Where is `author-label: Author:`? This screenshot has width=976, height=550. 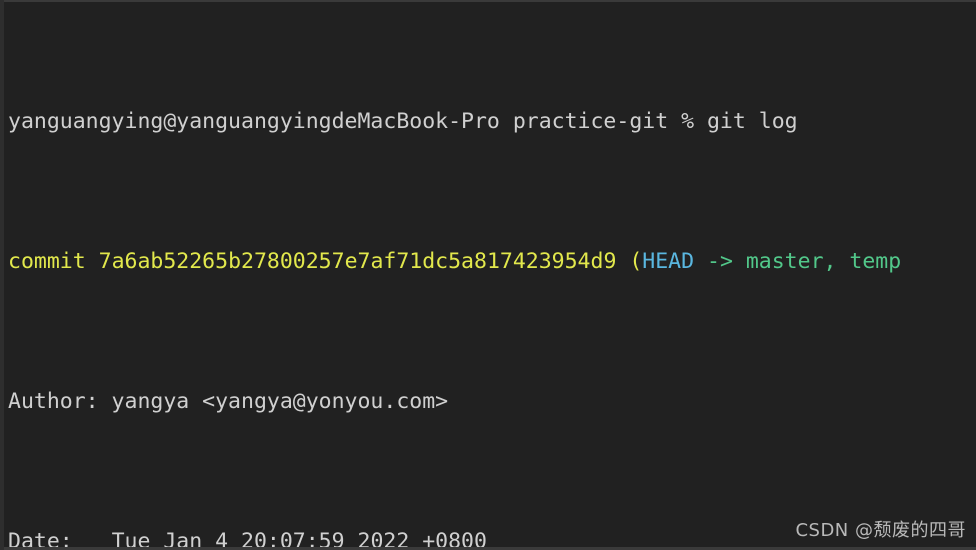
author-label: Author: is located at coordinates (53, 401).